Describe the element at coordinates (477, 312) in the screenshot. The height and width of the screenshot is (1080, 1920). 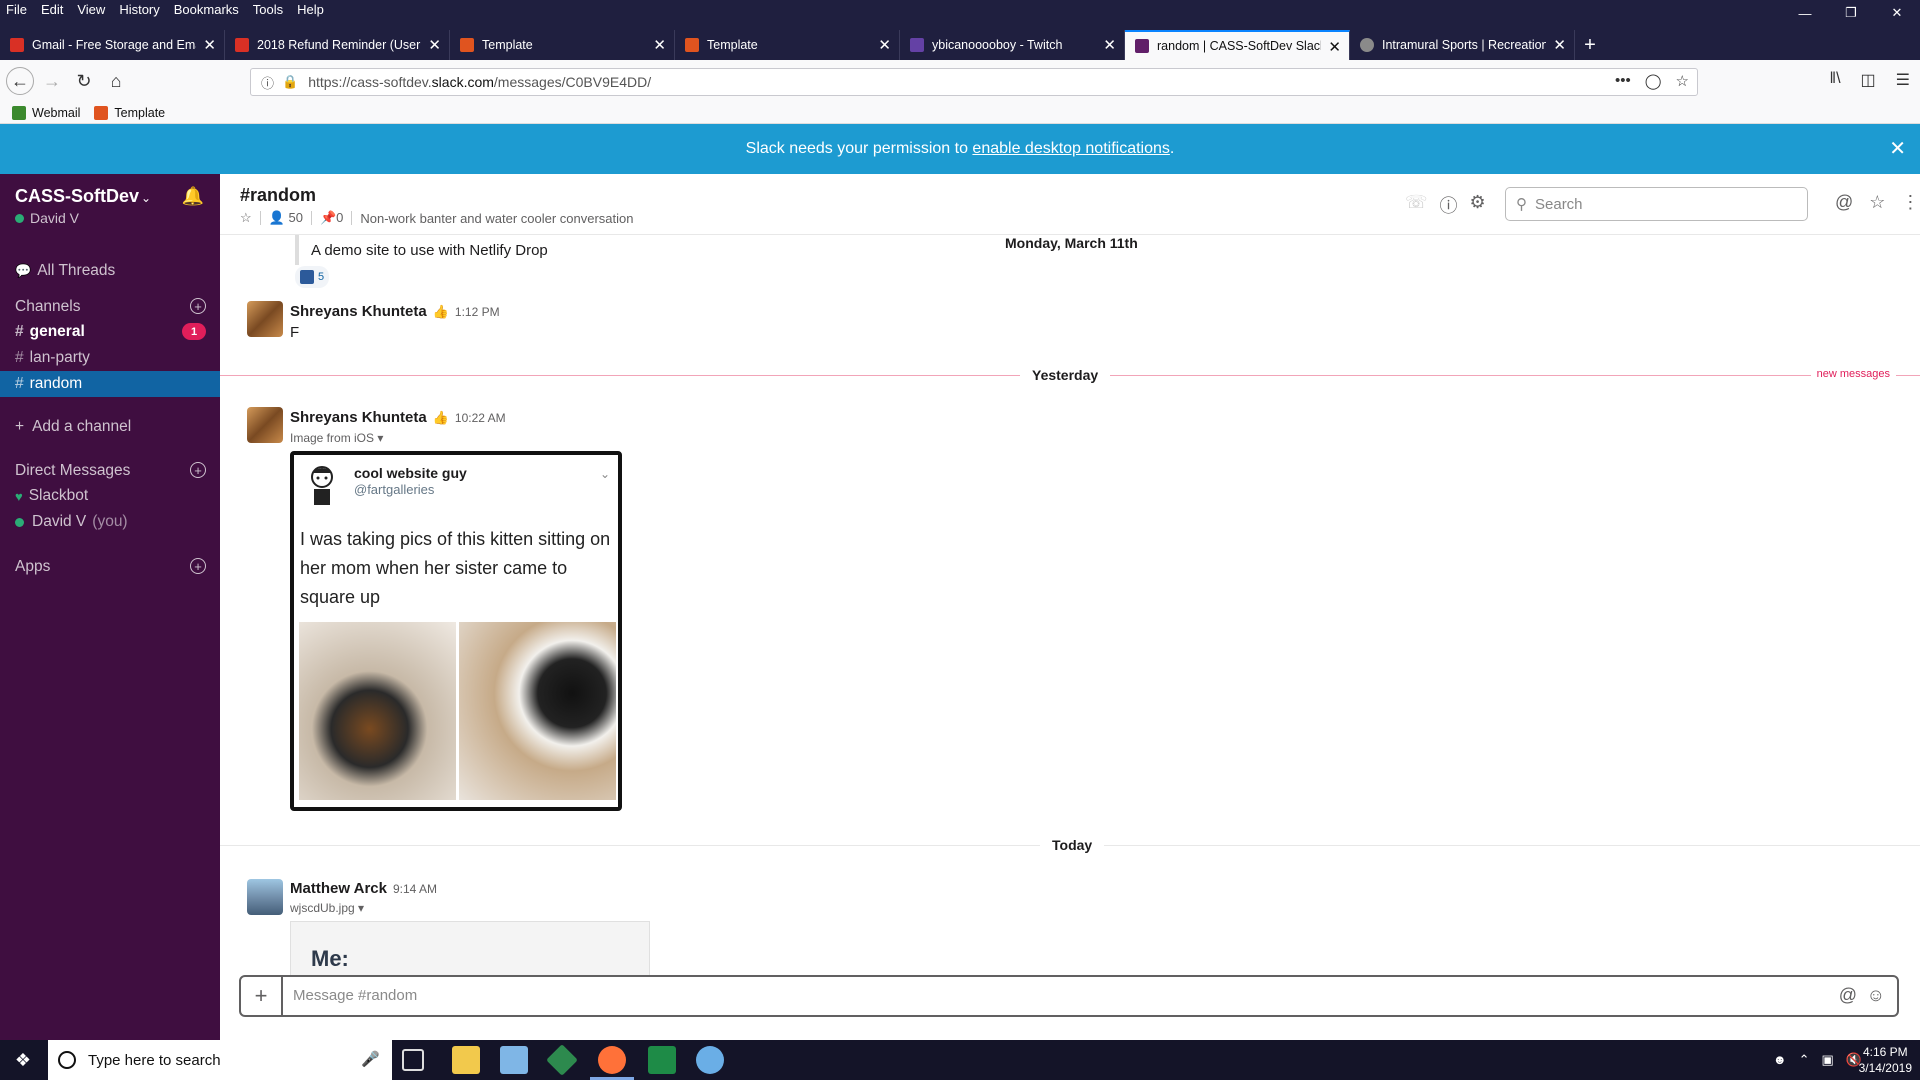
I see `message-time: 1:12 PM` at that location.